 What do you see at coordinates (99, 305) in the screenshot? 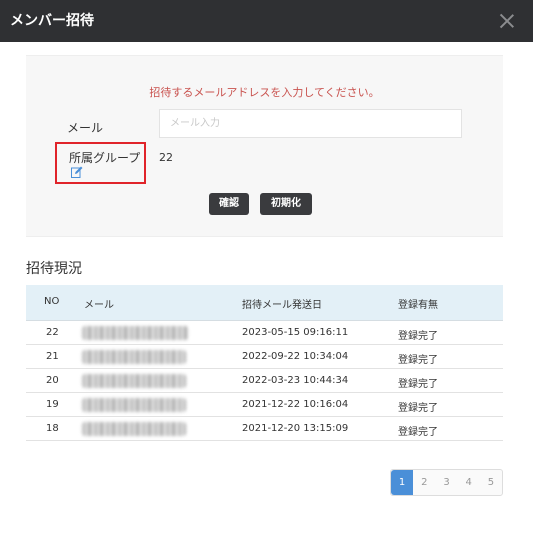
I see `header-mail: メール` at bounding box center [99, 305].